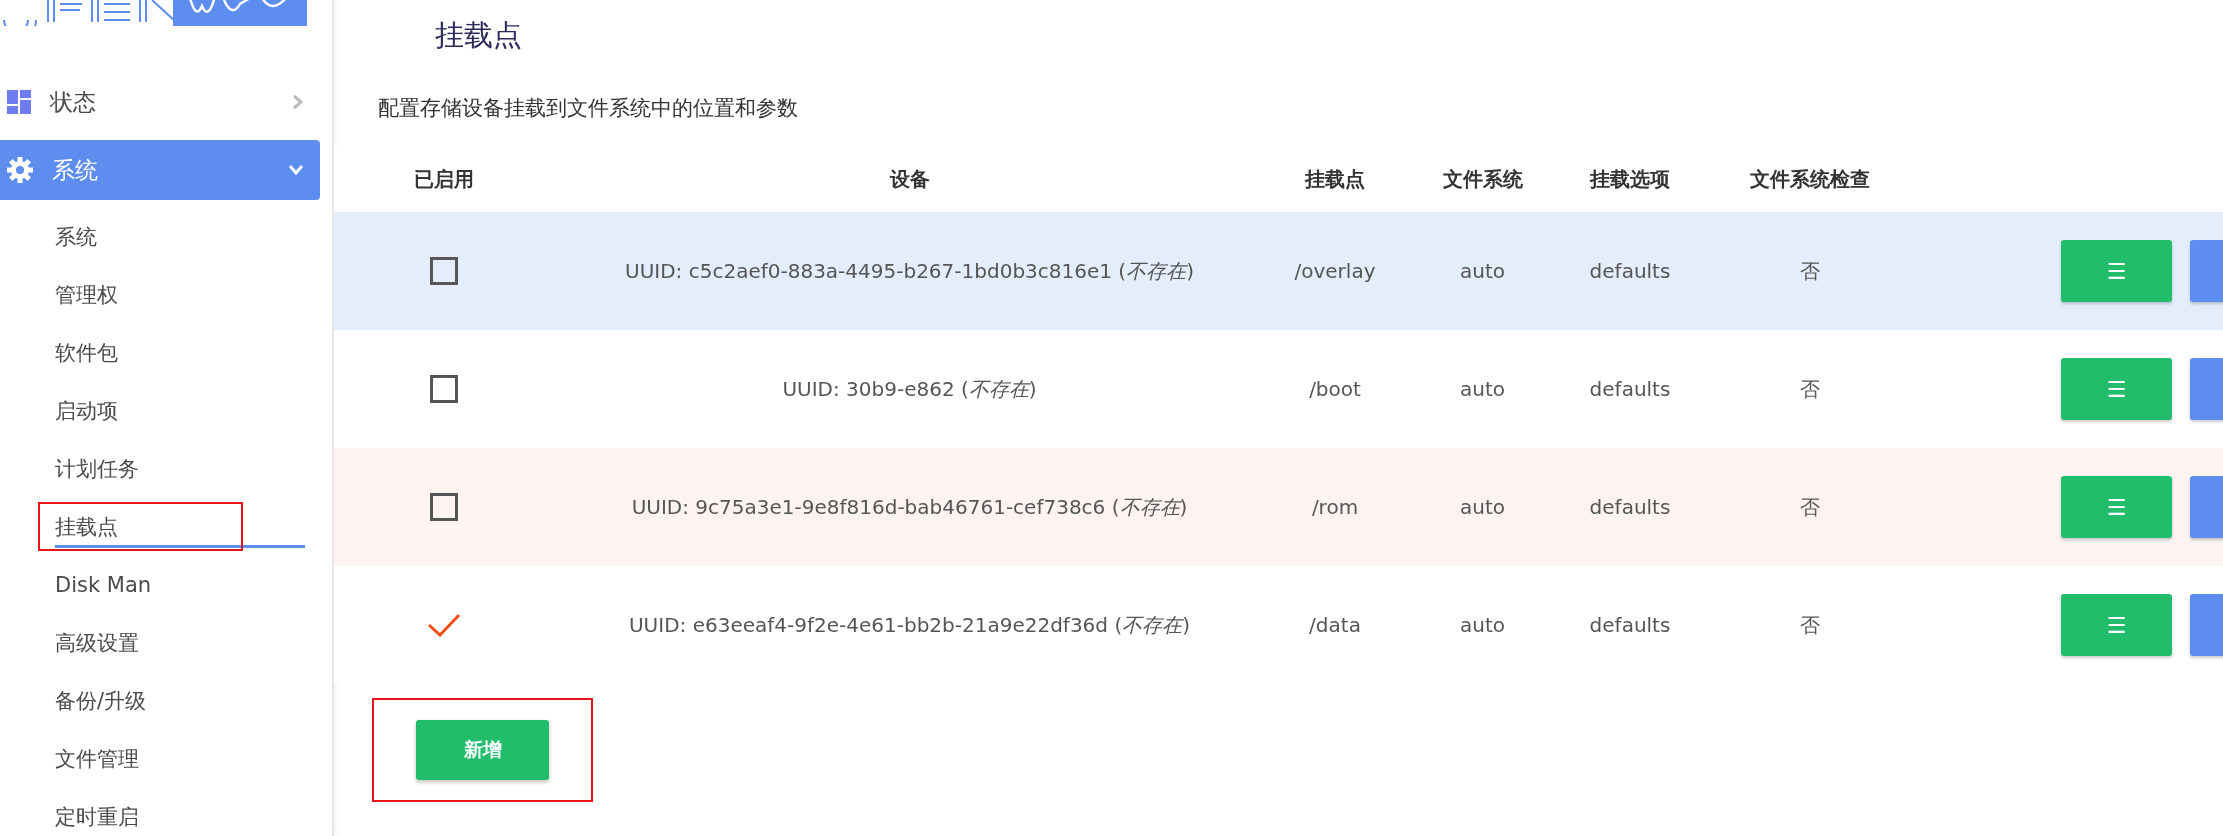  I want to click on mount-point-text: /data, so click(1335, 625).